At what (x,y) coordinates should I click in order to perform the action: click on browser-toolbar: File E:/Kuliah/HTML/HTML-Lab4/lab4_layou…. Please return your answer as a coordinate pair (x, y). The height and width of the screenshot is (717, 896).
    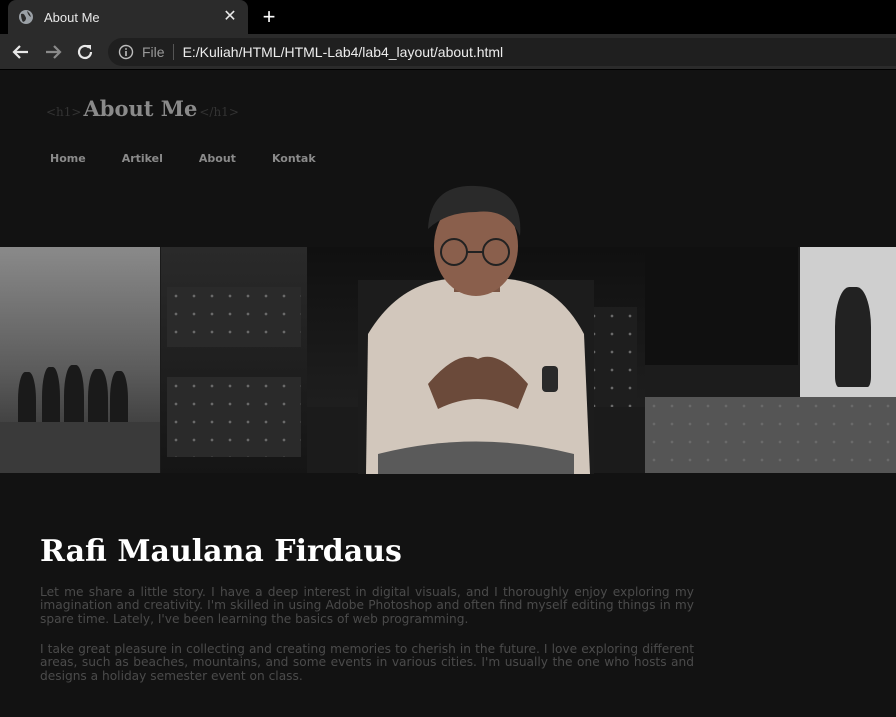
    Looking at the image, I should click on (448, 52).